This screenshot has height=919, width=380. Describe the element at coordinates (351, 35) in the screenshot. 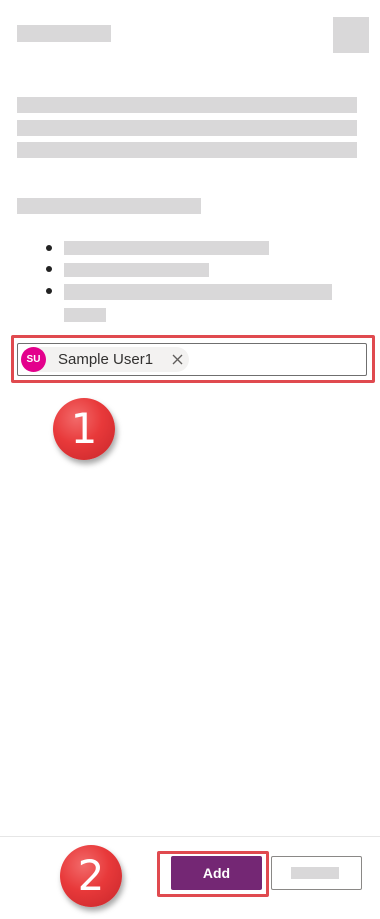

I see `panel-close-button` at that location.